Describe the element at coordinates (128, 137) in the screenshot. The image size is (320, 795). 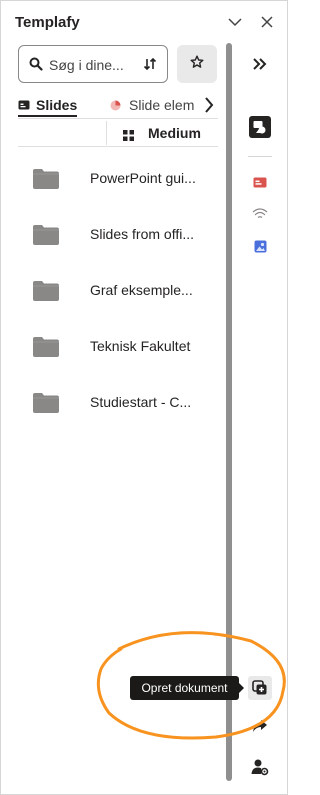
I see `grid-view-icon` at that location.